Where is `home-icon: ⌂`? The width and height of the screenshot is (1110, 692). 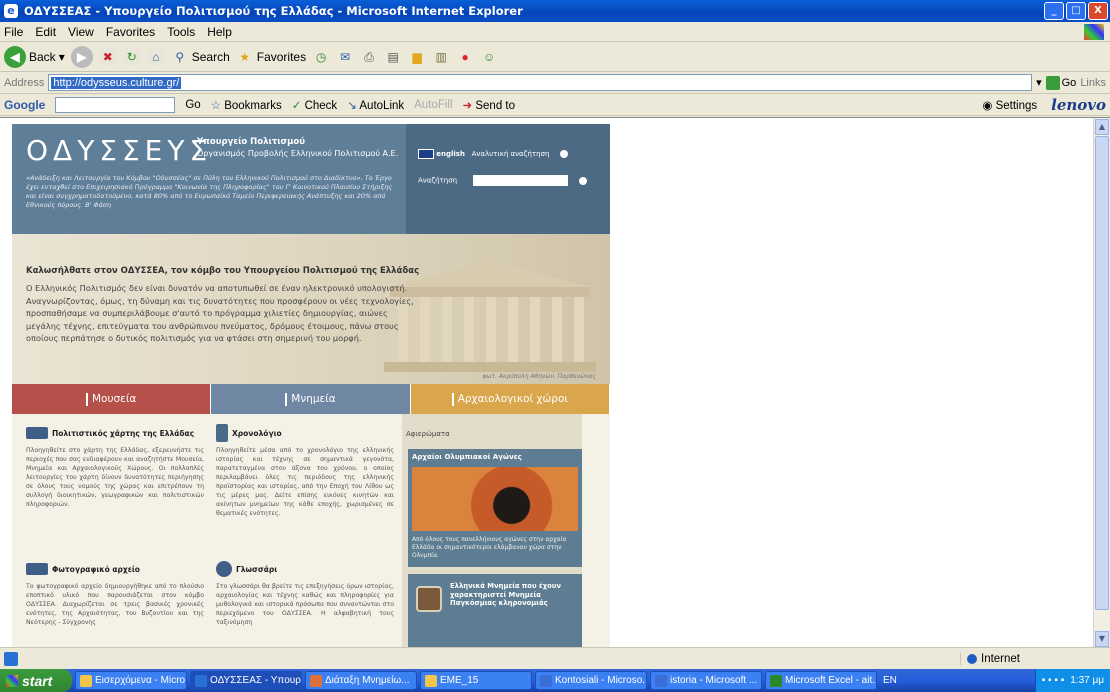 home-icon: ⌂ is located at coordinates (155, 56).